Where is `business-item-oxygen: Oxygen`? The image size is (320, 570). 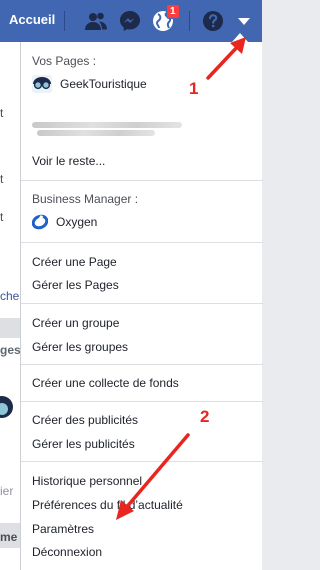 business-item-oxygen: Oxygen is located at coordinates (64, 222).